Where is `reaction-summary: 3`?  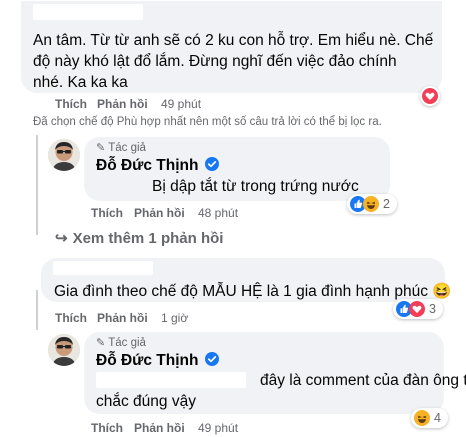
reaction-summary: 3 is located at coordinates (418, 309).